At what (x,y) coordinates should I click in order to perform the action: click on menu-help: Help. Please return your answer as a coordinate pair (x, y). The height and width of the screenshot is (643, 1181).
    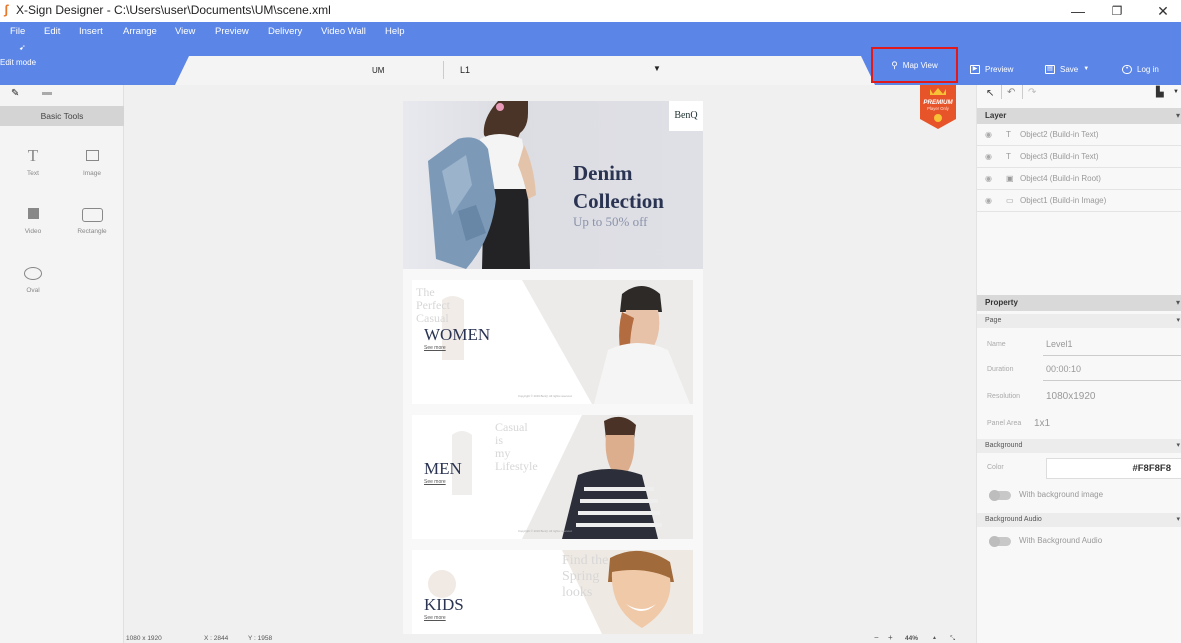
    Looking at the image, I should click on (395, 31).